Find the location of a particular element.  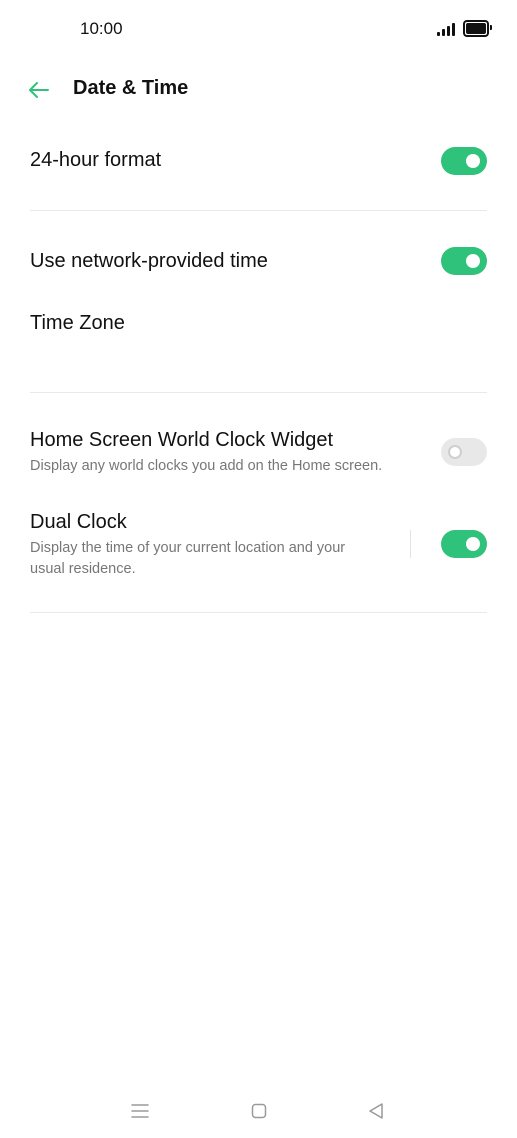

back-triangle-icon is located at coordinates (376, 1111).